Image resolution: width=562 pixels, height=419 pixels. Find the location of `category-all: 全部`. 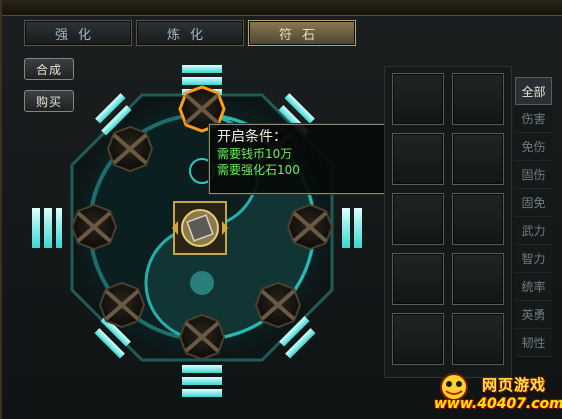

category-all: 全部 is located at coordinates (533, 91).